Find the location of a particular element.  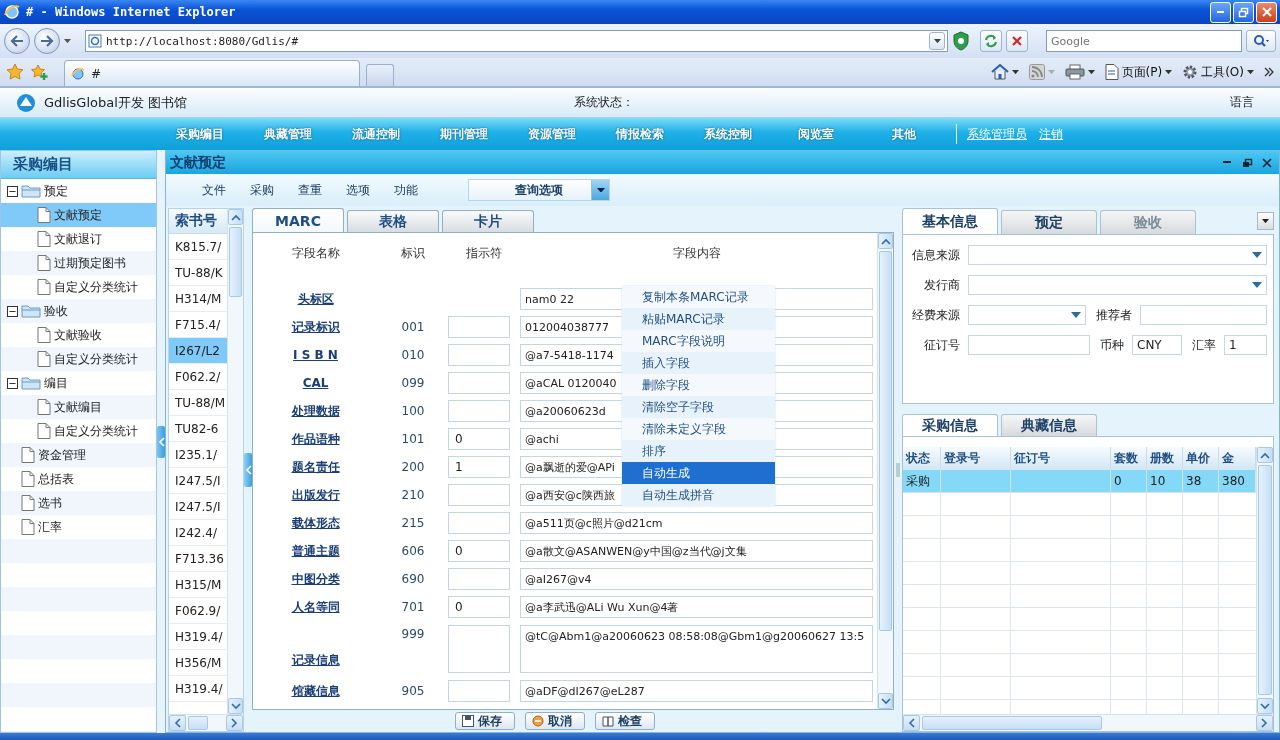

menu-item: 清除空子字段 is located at coordinates (698, 407).